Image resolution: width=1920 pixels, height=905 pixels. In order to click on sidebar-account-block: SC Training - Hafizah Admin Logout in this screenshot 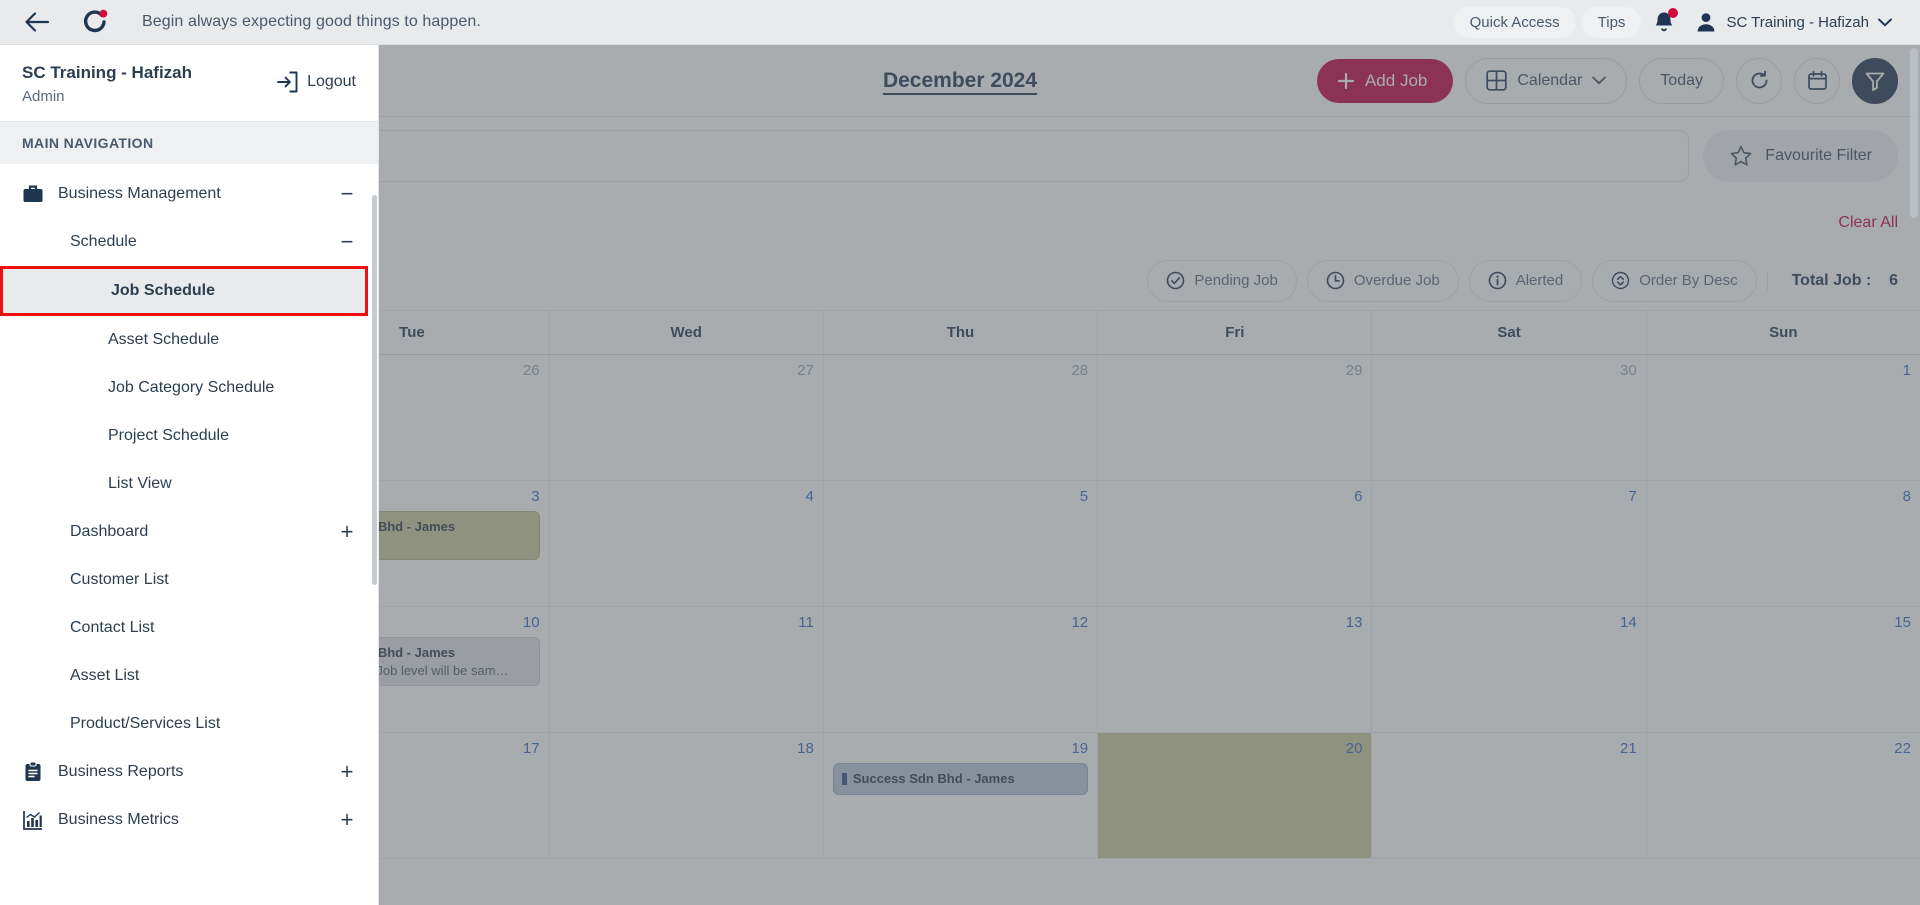, I will do `click(189, 83)`.